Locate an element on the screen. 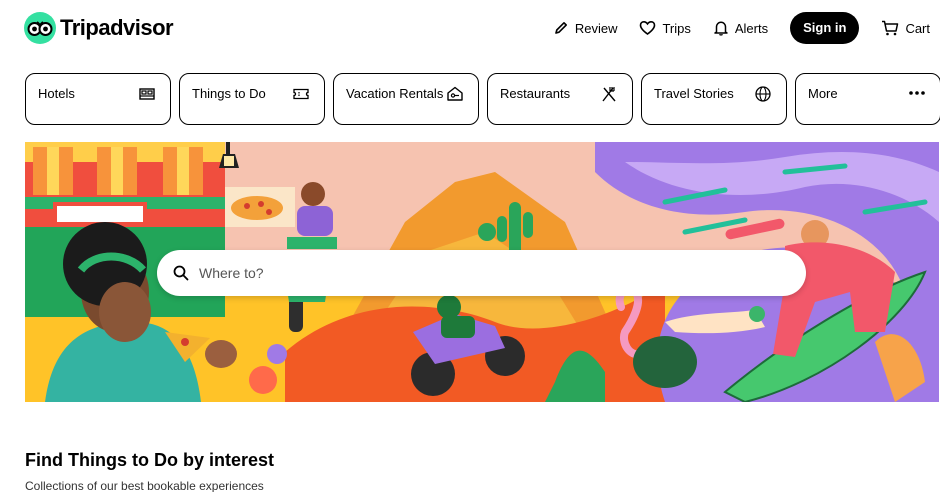 The width and height of the screenshot is (940, 492). house-key-icon is located at coordinates (455, 93).